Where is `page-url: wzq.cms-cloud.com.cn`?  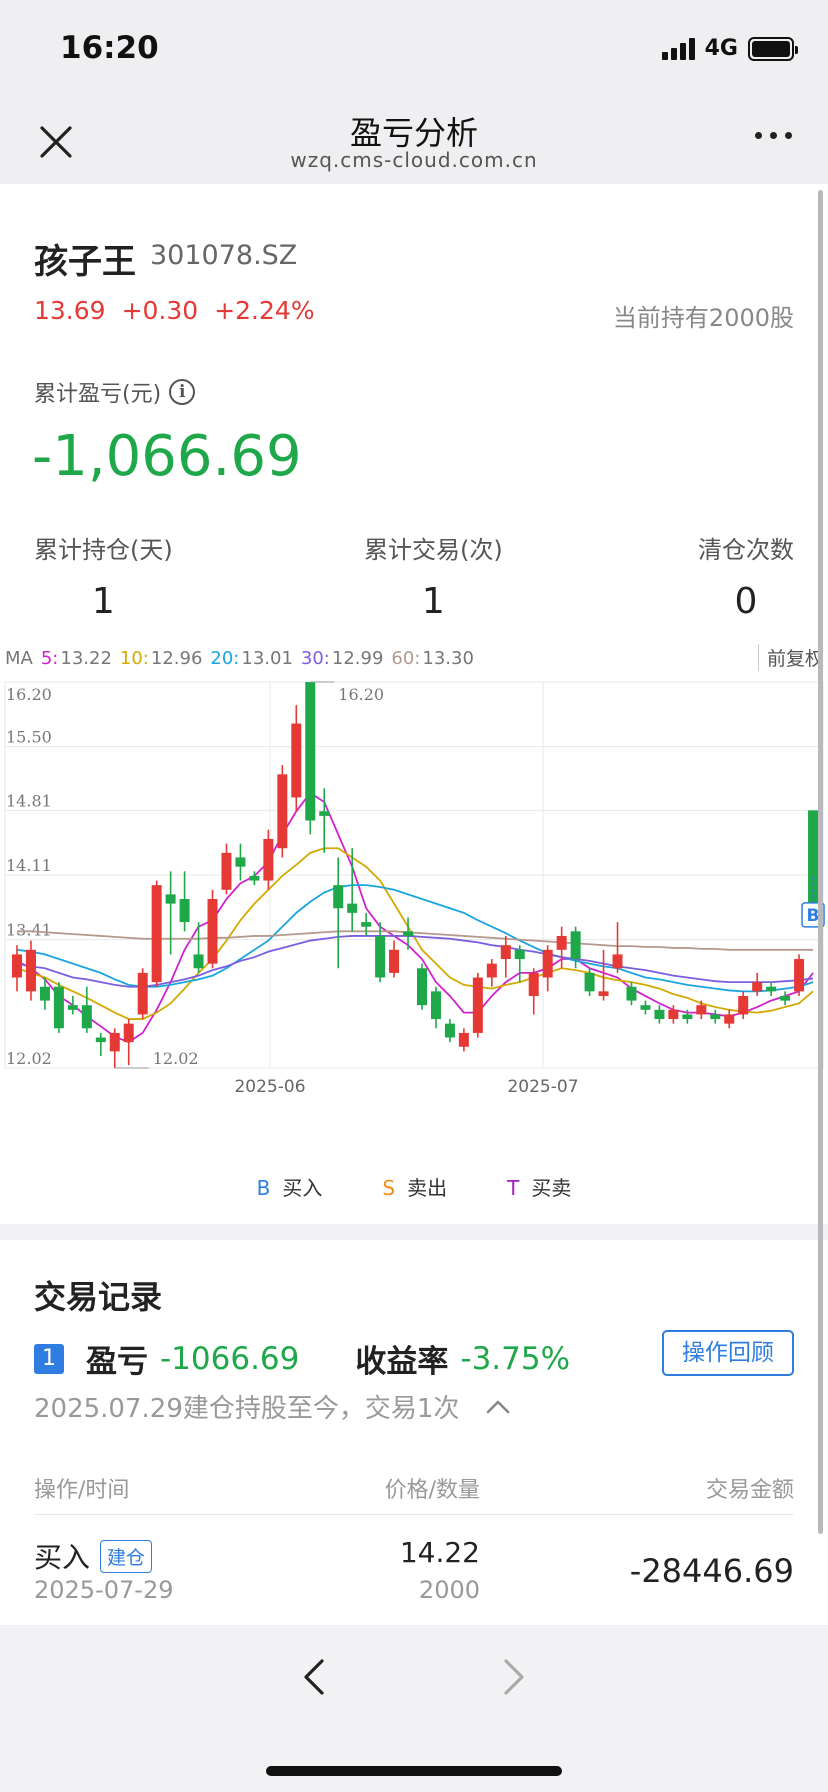 page-url: wzq.cms-cloud.com.cn is located at coordinates (414, 160).